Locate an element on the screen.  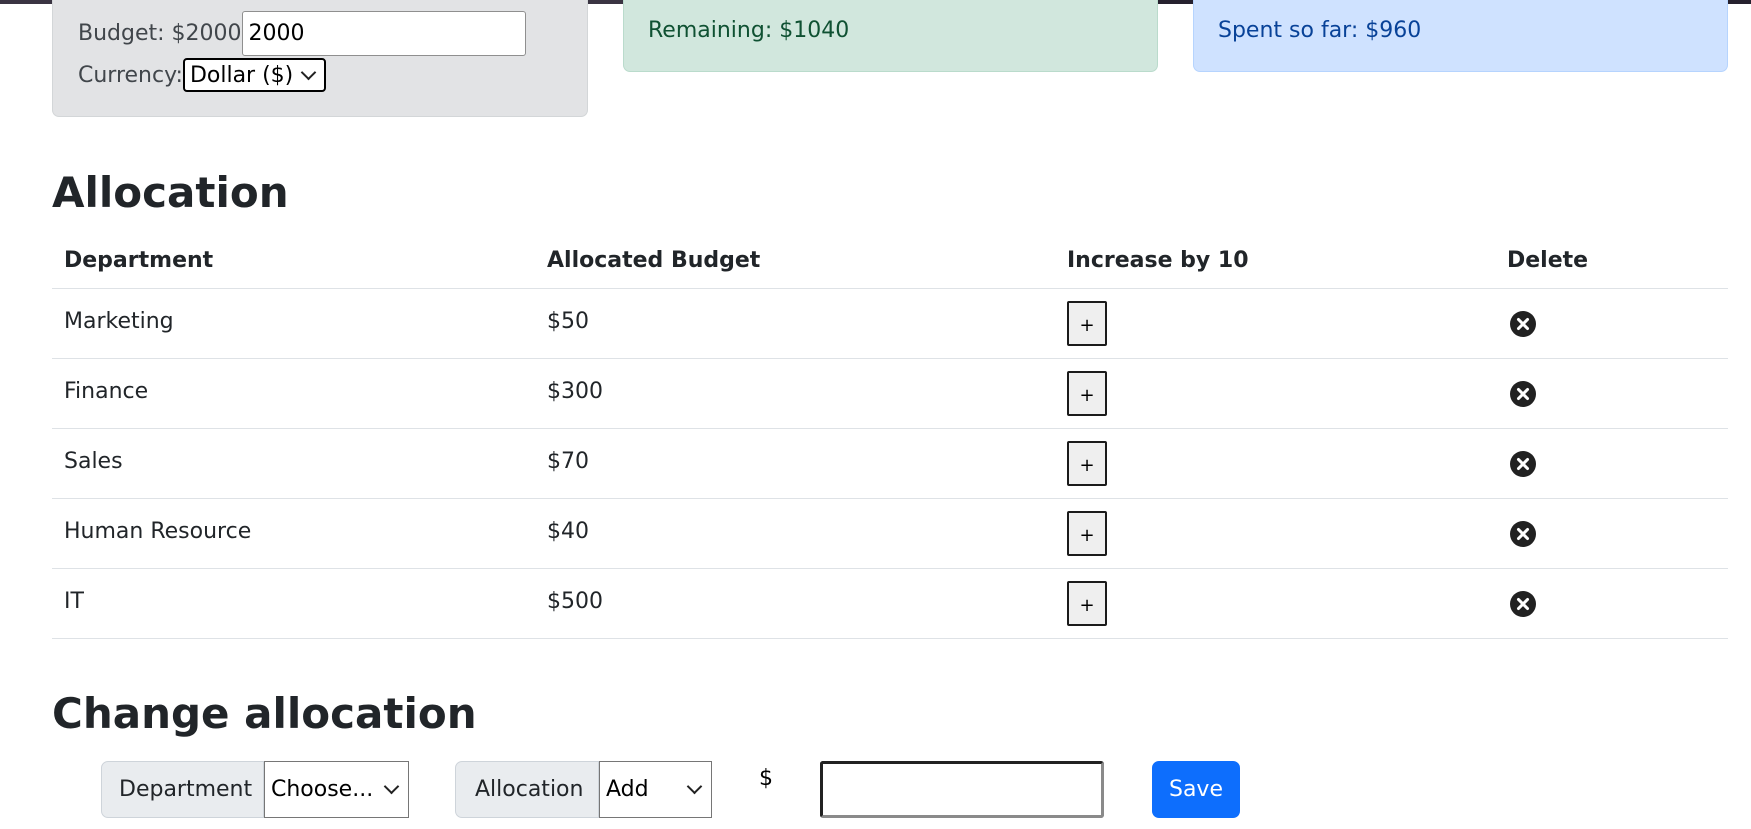
spent-text: Spent so far: $960 is located at coordinates (1320, 30).